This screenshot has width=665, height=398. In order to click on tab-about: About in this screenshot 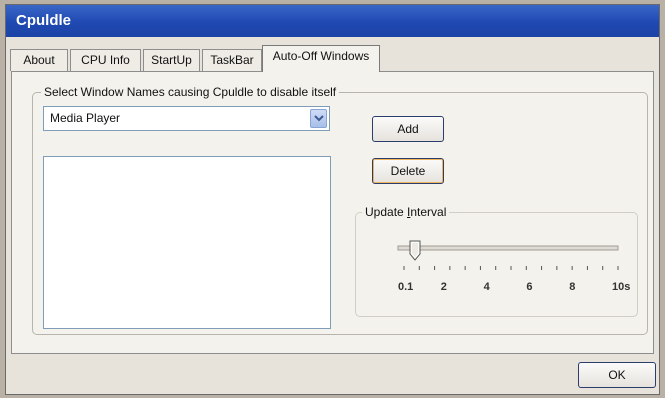, I will do `click(39, 60)`.